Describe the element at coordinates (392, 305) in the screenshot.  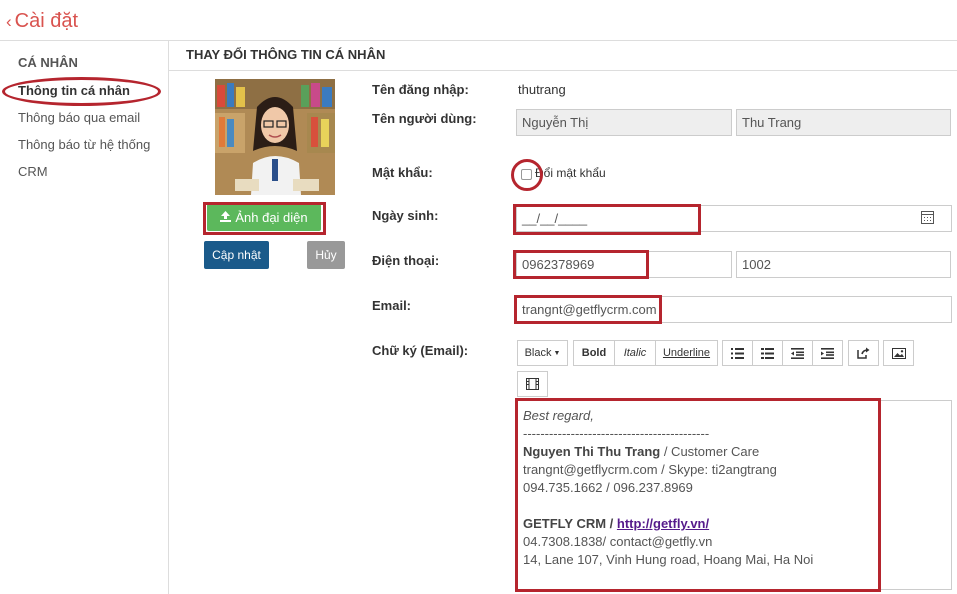
I see `email-label: Email:` at that location.